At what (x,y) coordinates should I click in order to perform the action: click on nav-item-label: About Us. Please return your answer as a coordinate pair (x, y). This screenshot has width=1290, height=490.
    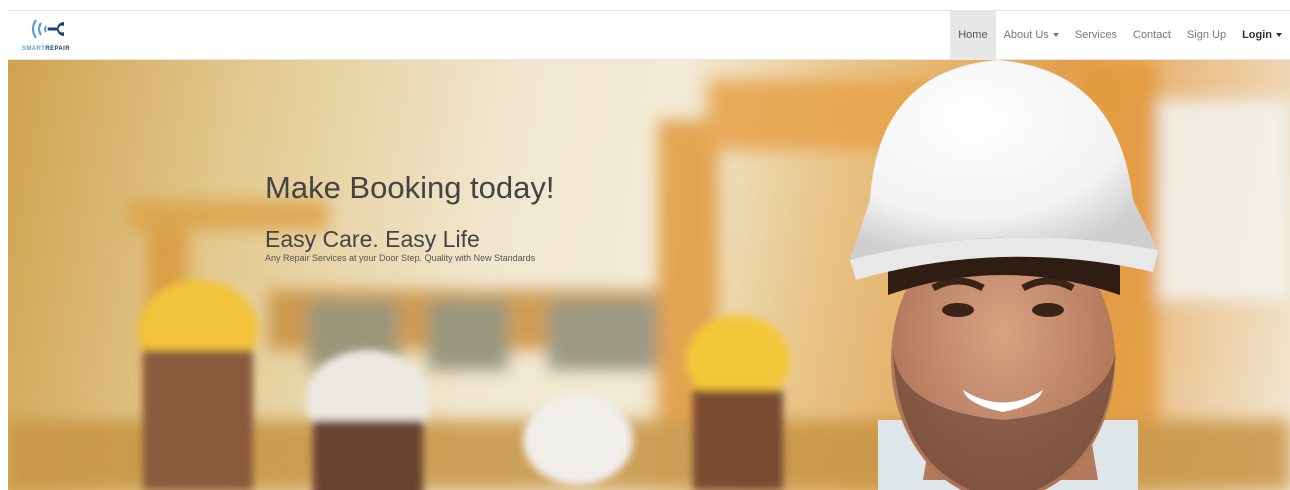
    Looking at the image, I should click on (1026, 35).